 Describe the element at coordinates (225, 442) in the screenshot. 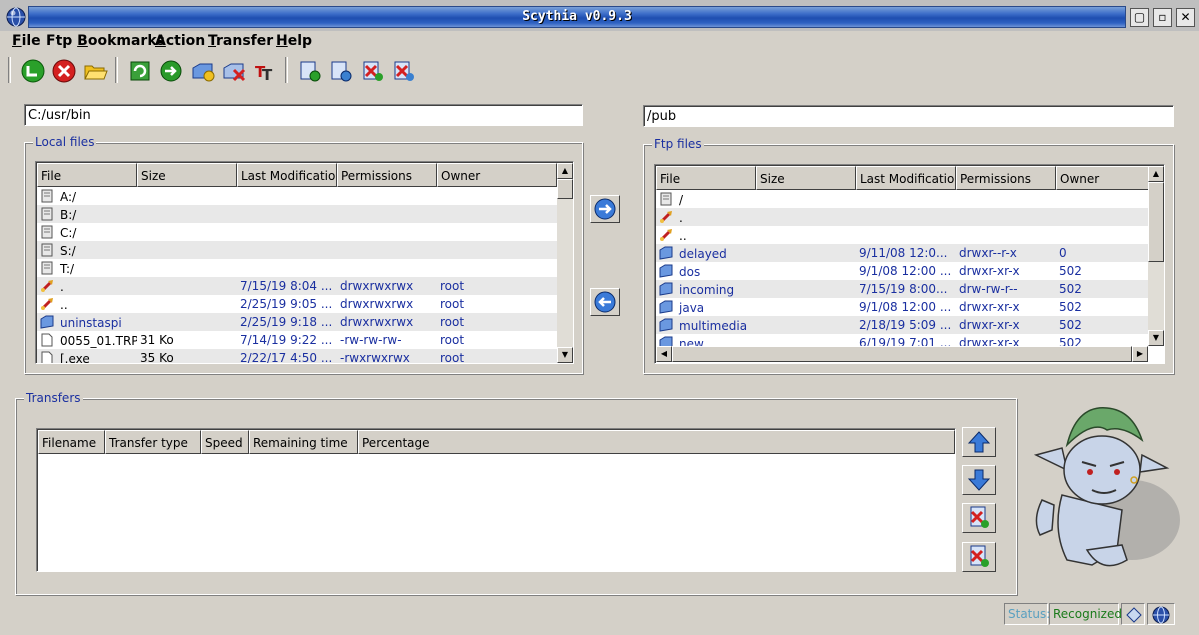

I see `column-header-speed: Speed` at that location.